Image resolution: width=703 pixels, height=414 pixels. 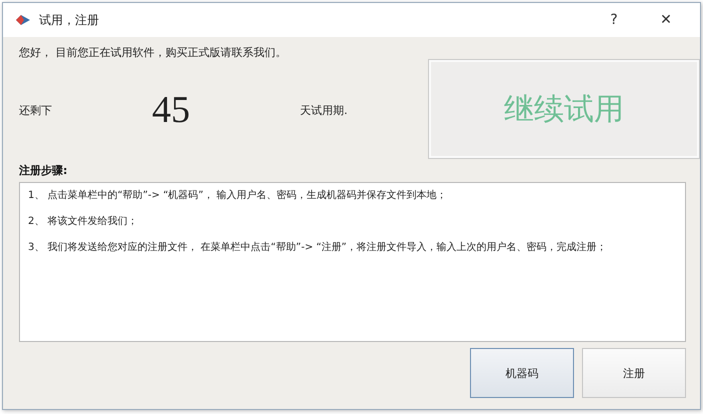 What do you see at coordinates (35, 110) in the screenshot?
I see `remaining-label: 还剩下` at bounding box center [35, 110].